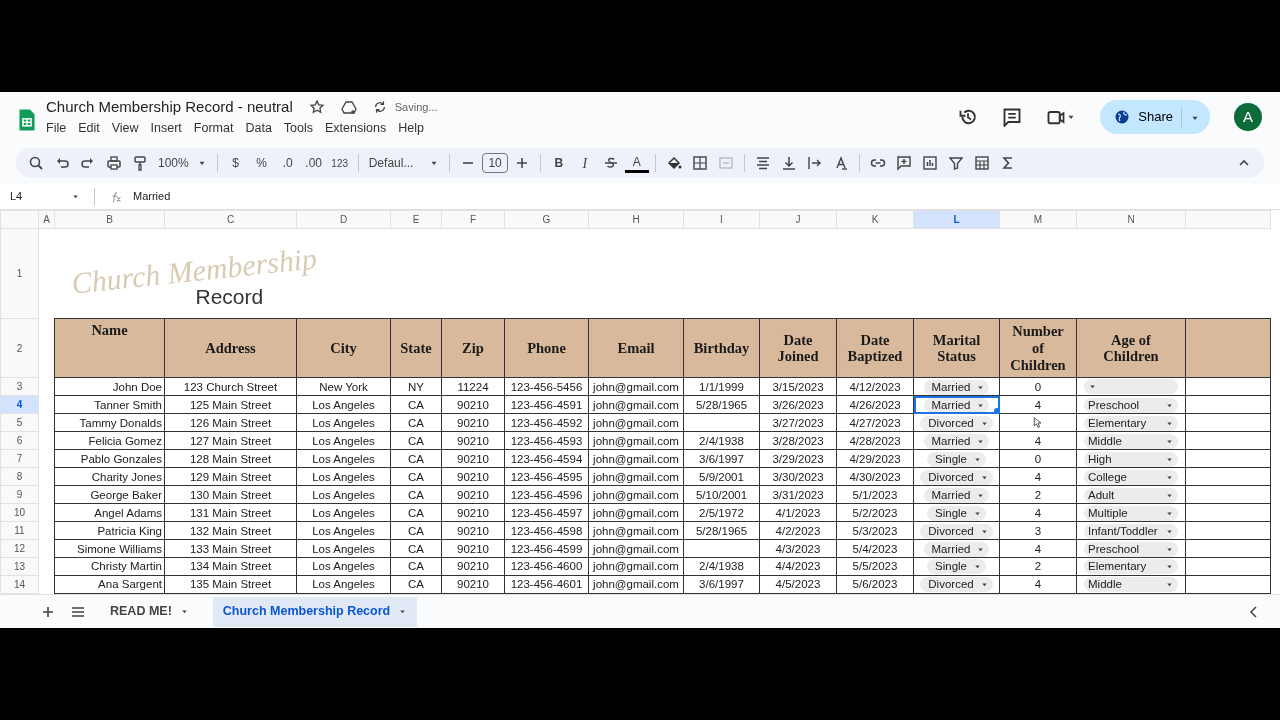 Image resolution: width=1280 pixels, height=720 pixels. What do you see at coordinates (411, 128) in the screenshot?
I see `menu-item: Help` at bounding box center [411, 128].